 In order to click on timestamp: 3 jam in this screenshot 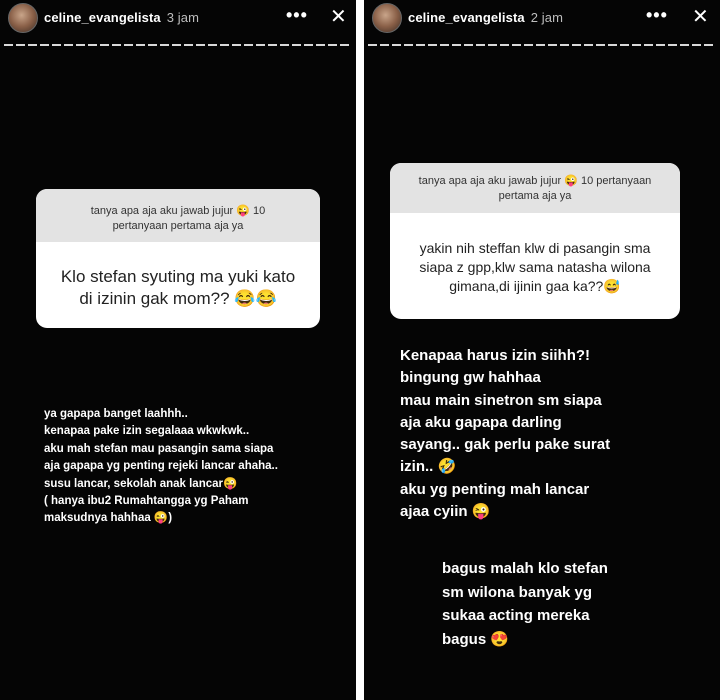, I will do `click(182, 17)`.